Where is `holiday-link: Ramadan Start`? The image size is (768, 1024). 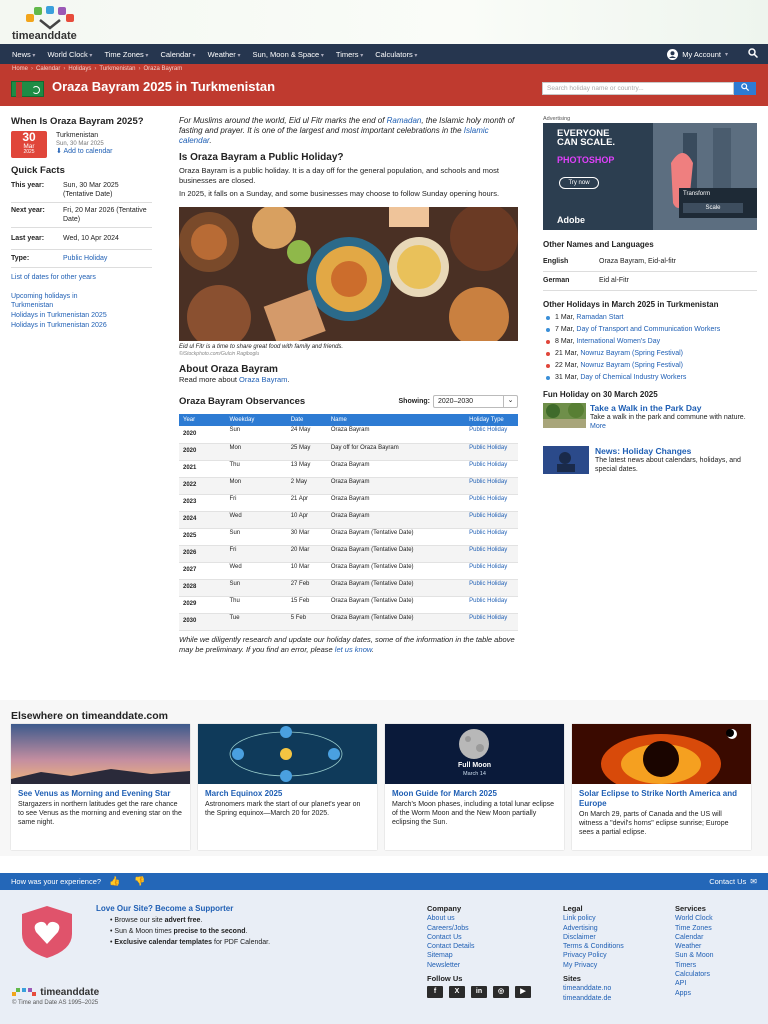
holiday-link: Ramadan Start is located at coordinates (599, 317).